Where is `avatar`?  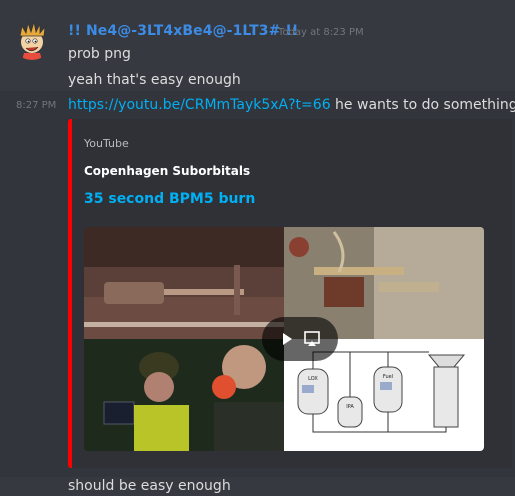
avatar is located at coordinates (32, 40).